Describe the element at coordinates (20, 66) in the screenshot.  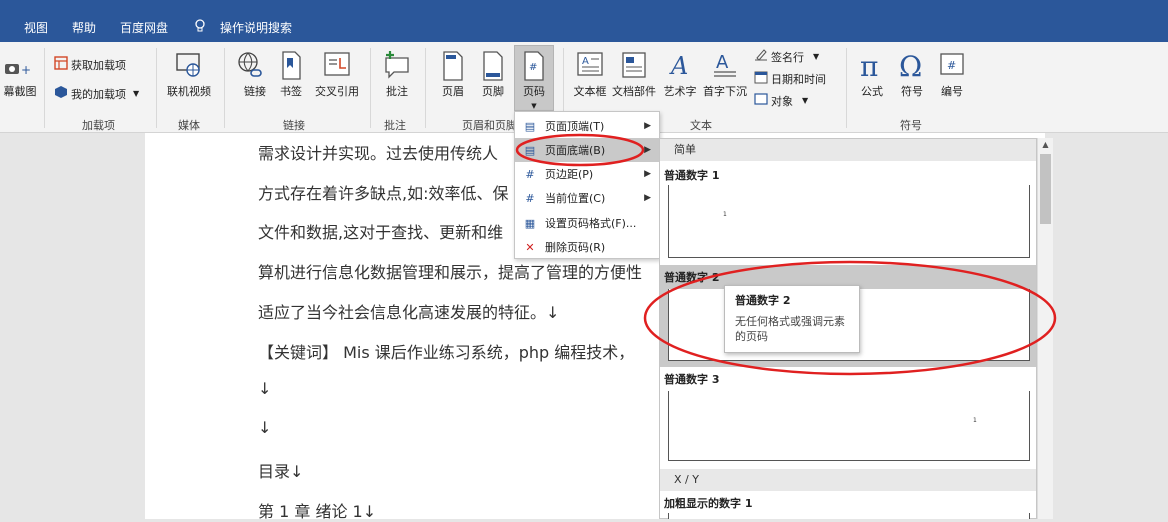
I see `camera-icon: +` at that location.